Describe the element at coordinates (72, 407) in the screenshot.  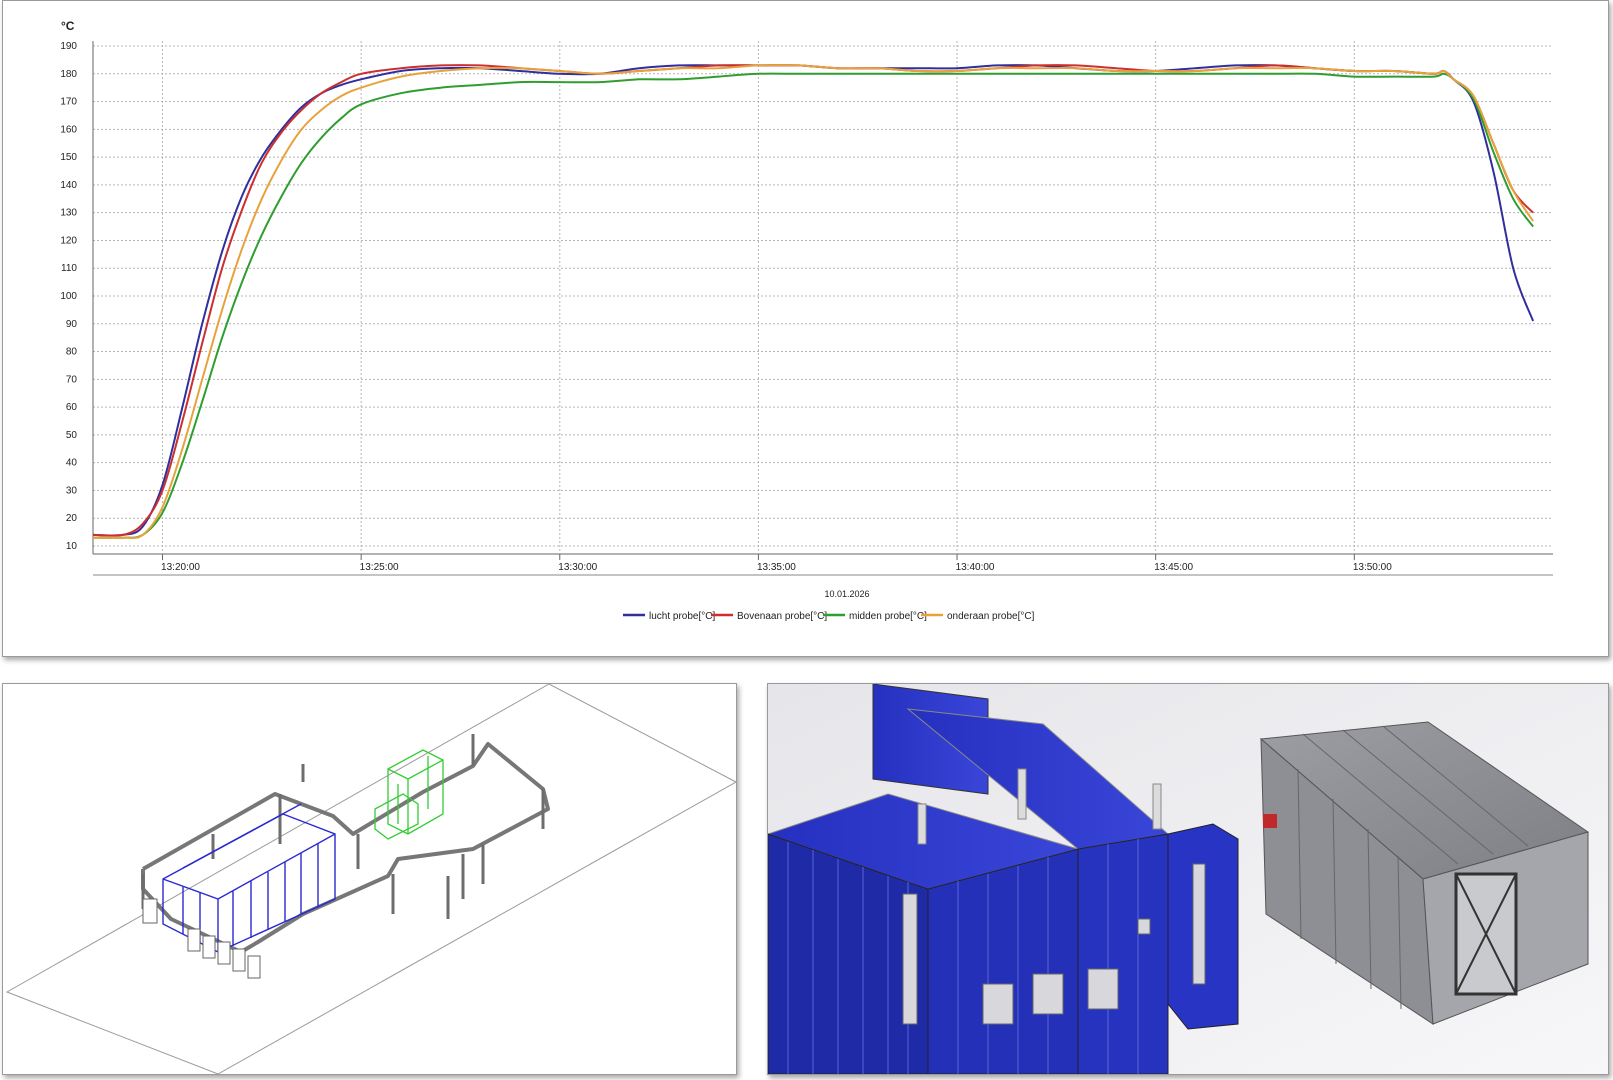
I see `y-tick-label: 60` at that location.